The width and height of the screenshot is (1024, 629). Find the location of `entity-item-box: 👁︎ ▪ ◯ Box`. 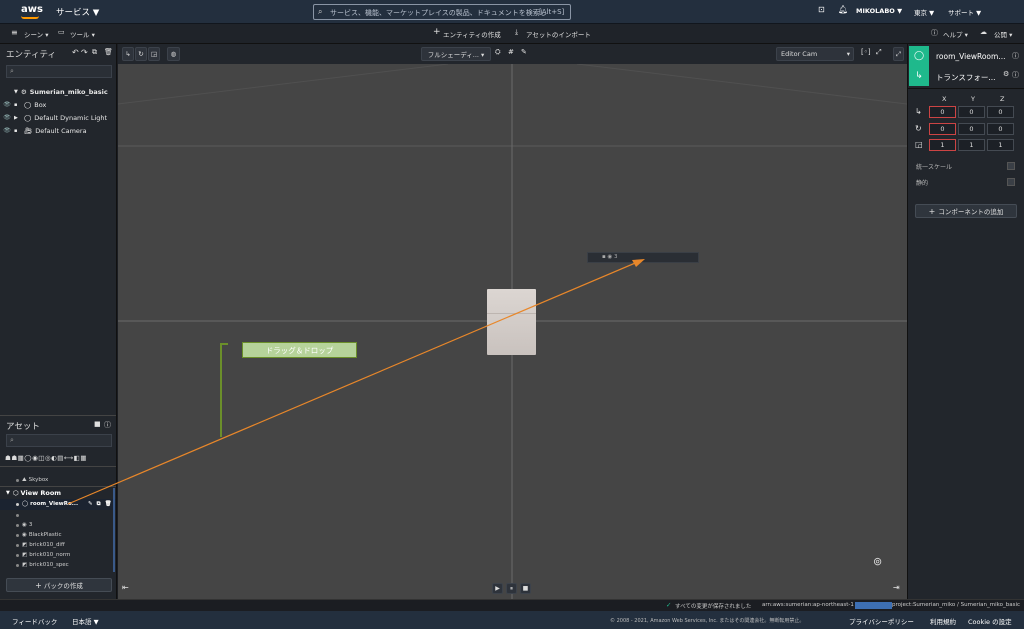

entity-item-box: 👁︎ ▪ ◯ Box is located at coordinates (58, 104).